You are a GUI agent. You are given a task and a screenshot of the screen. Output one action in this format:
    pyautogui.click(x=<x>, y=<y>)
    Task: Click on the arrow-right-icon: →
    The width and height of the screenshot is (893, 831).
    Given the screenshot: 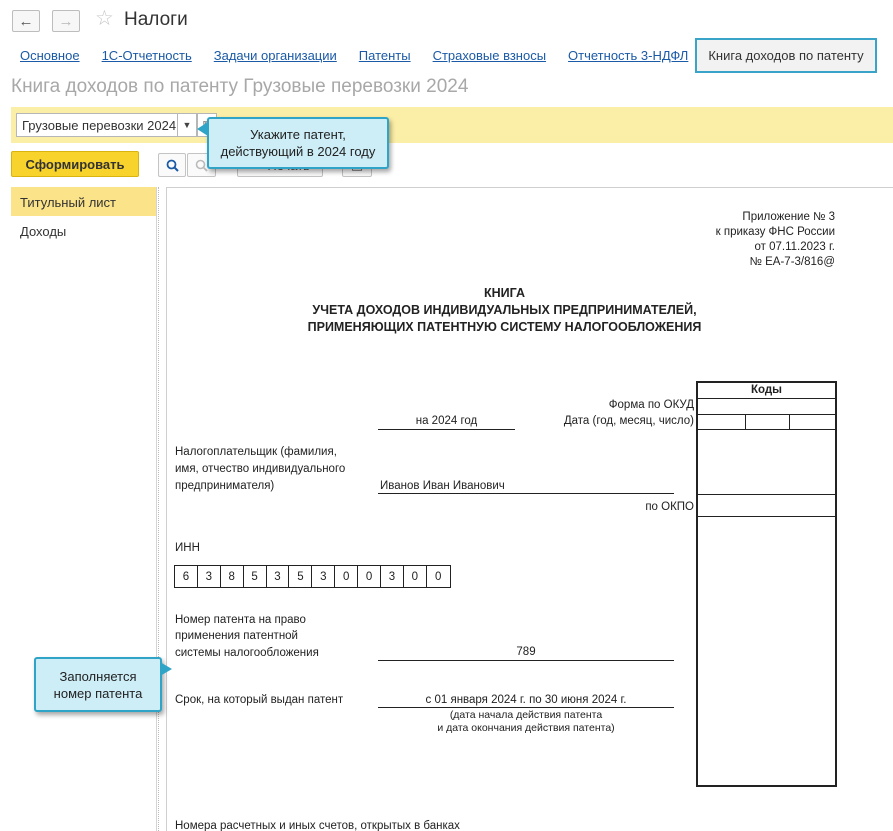 What is the action you would take?
    pyautogui.click(x=66, y=21)
    